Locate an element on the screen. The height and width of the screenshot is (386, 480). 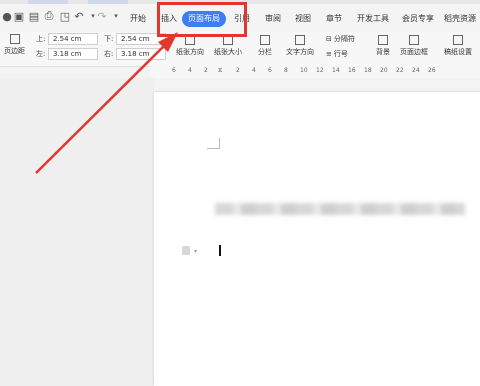
arrow-shaft is located at coordinates (103, 106).